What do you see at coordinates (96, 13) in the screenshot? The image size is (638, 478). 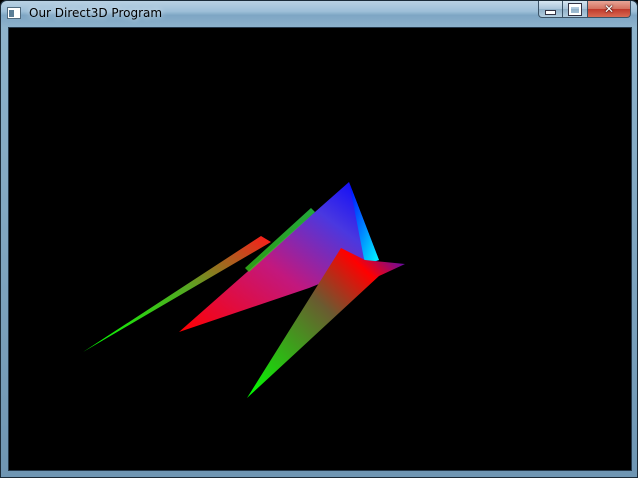 I see `window-title: Our Direct3D Program` at bounding box center [96, 13].